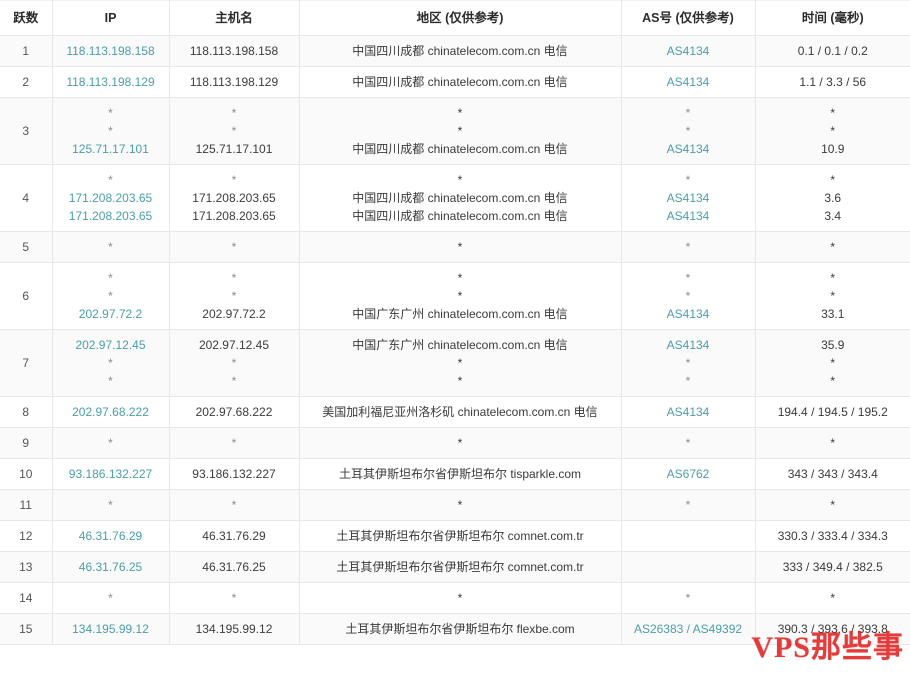 The width and height of the screenshot is (910, 688). I want to click on cell-lines, so click(688, 567).